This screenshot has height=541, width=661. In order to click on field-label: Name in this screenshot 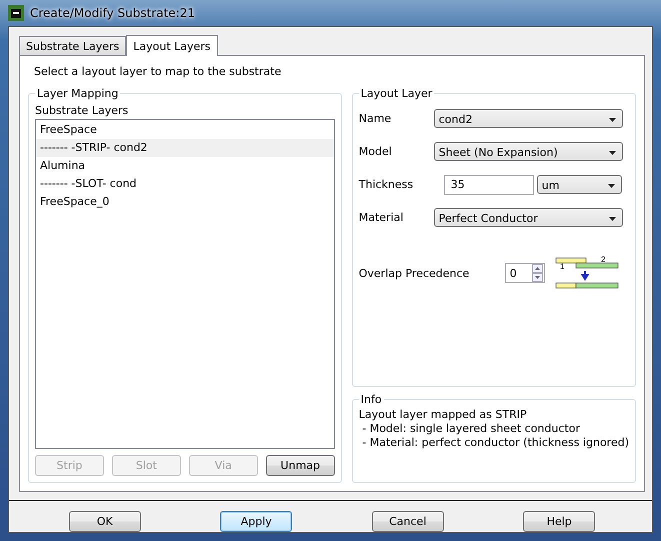, I will do `click(375, 118)`.